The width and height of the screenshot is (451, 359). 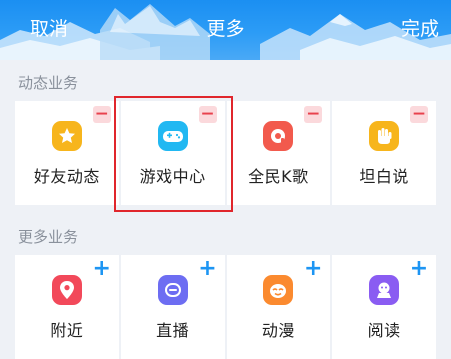 What do you see at coordinates (384, 153) in the screenshot?
I see `service-tile-confession: 坦白说 −` at bounding box center [384, 153].